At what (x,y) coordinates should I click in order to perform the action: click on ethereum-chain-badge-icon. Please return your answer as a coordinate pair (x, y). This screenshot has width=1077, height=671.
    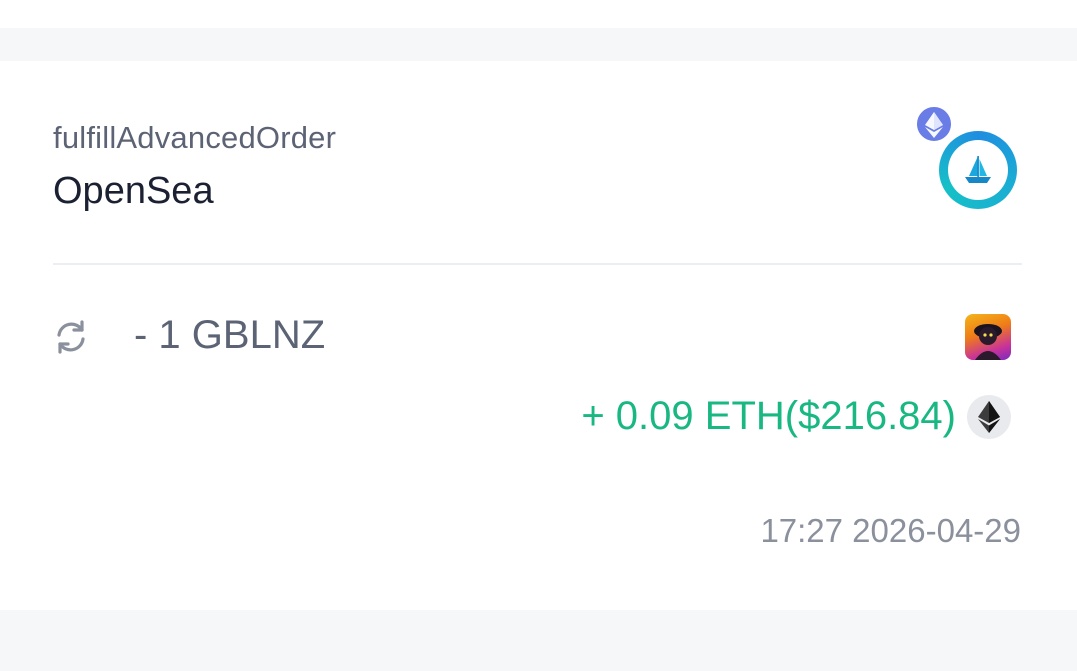
    Looking at the image, I should click on (934, 124).